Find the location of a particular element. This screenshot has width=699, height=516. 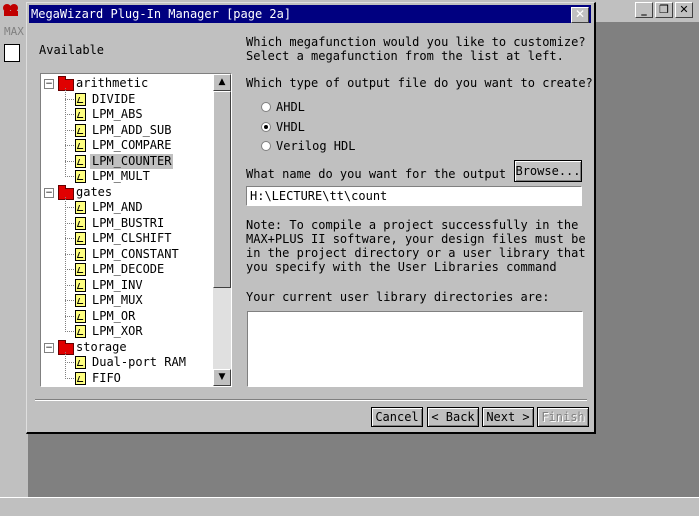

tree-item-label: LPM_AND is located at coordinates (117, 207).